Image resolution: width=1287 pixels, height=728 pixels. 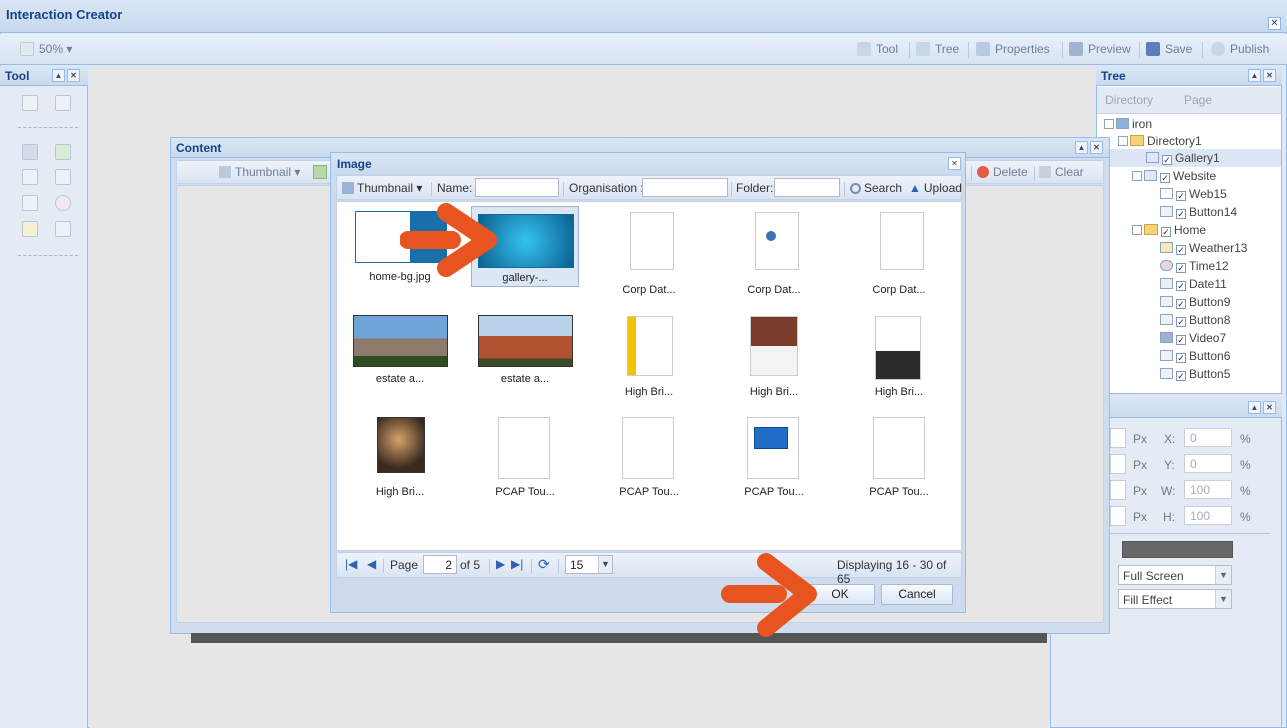 What do you see at coordinates (876, 188) in the screenshot?
I see `search-button: Search` at bounding box center [876, 188].